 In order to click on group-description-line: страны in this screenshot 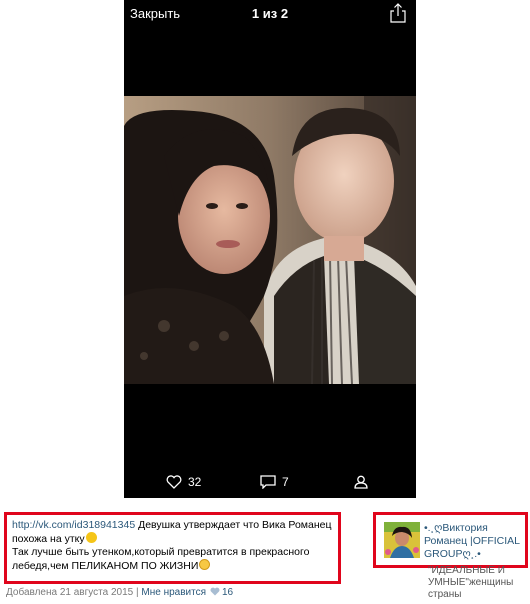, I will do `click(445, 594)`.